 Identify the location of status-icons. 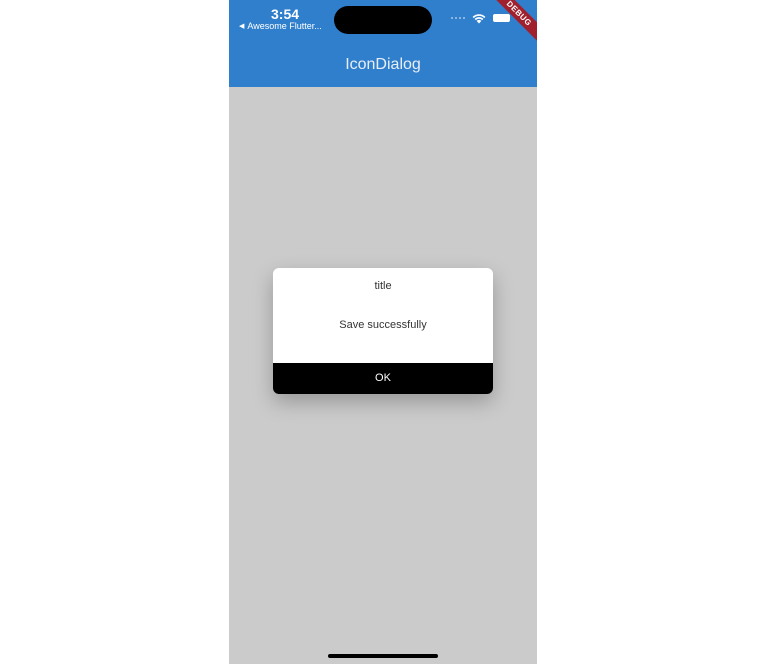
(480, 18).